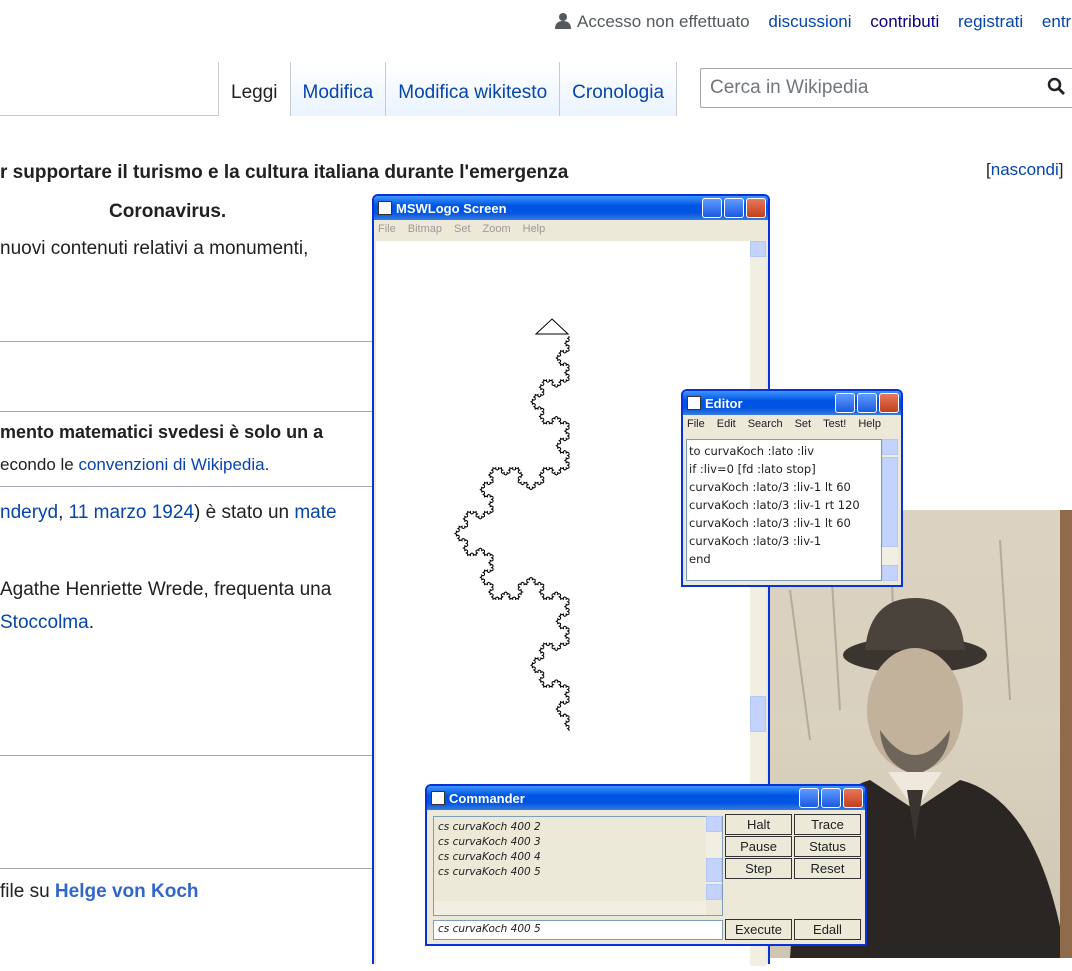 The width and height of the screenshot is (1072, 971). Describe the element at coordinates (29, 512) in the screenshot. I see `link-place: nderyd` at that location.